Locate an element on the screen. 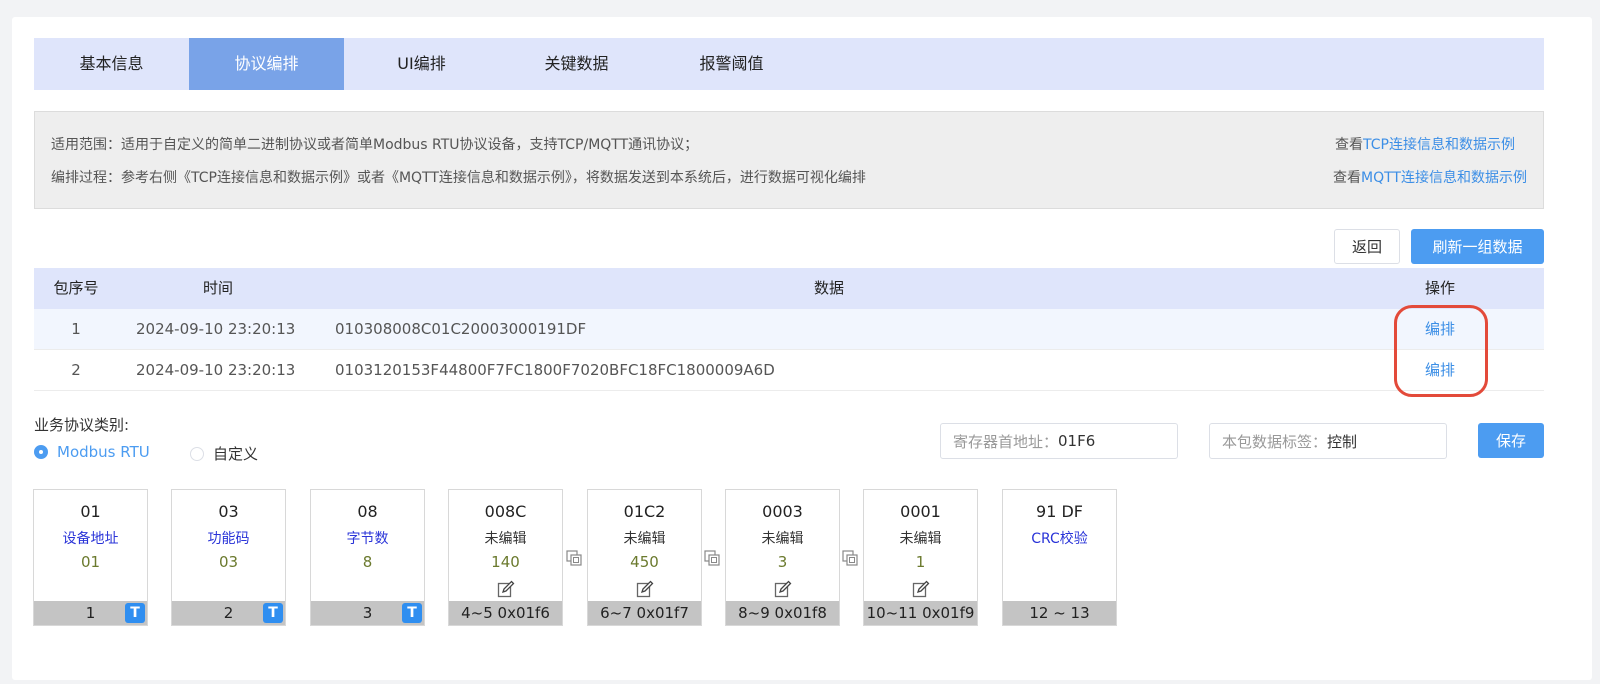 The image size is (1600, 684). byte-block: 01C2 未编辑 450 6~7 0x01f7 is located at coordinates (644, 557).